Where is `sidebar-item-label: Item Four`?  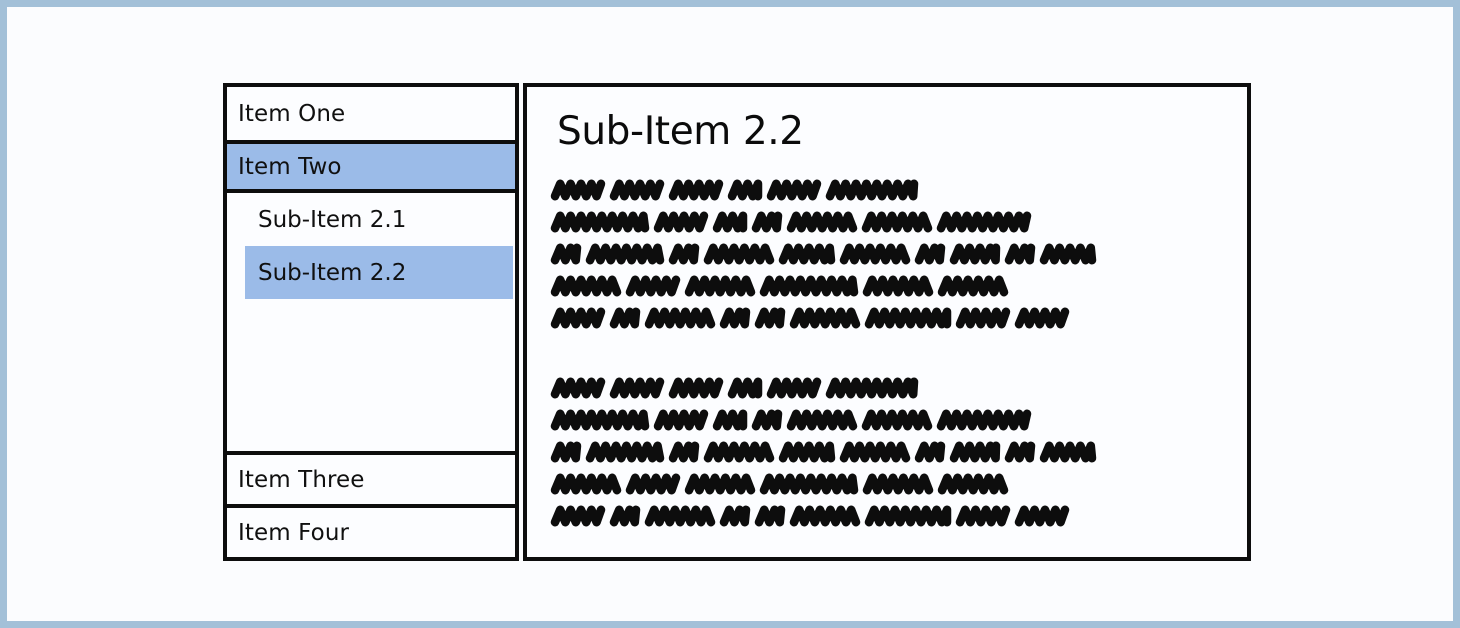
sidebar-item-label: Item Four is located at coordinates (294, 532).